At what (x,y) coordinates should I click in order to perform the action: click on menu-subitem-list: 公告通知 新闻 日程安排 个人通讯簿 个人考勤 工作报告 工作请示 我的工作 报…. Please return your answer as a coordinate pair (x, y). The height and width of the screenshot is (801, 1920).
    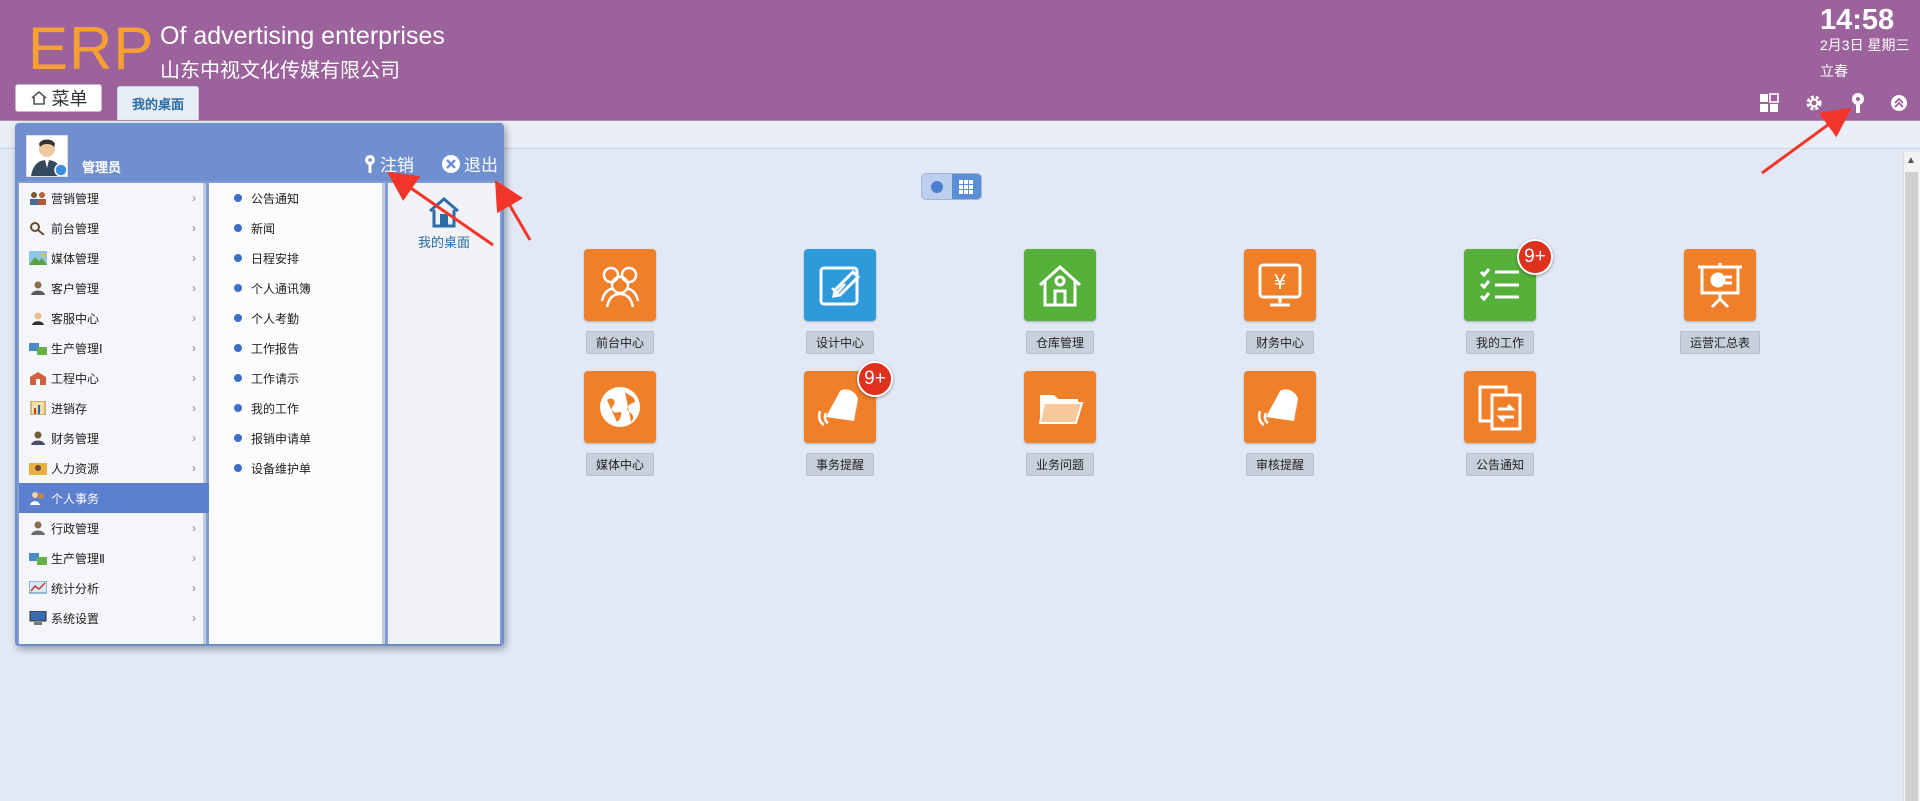
    Looking at the image, I should click on (297, 413).